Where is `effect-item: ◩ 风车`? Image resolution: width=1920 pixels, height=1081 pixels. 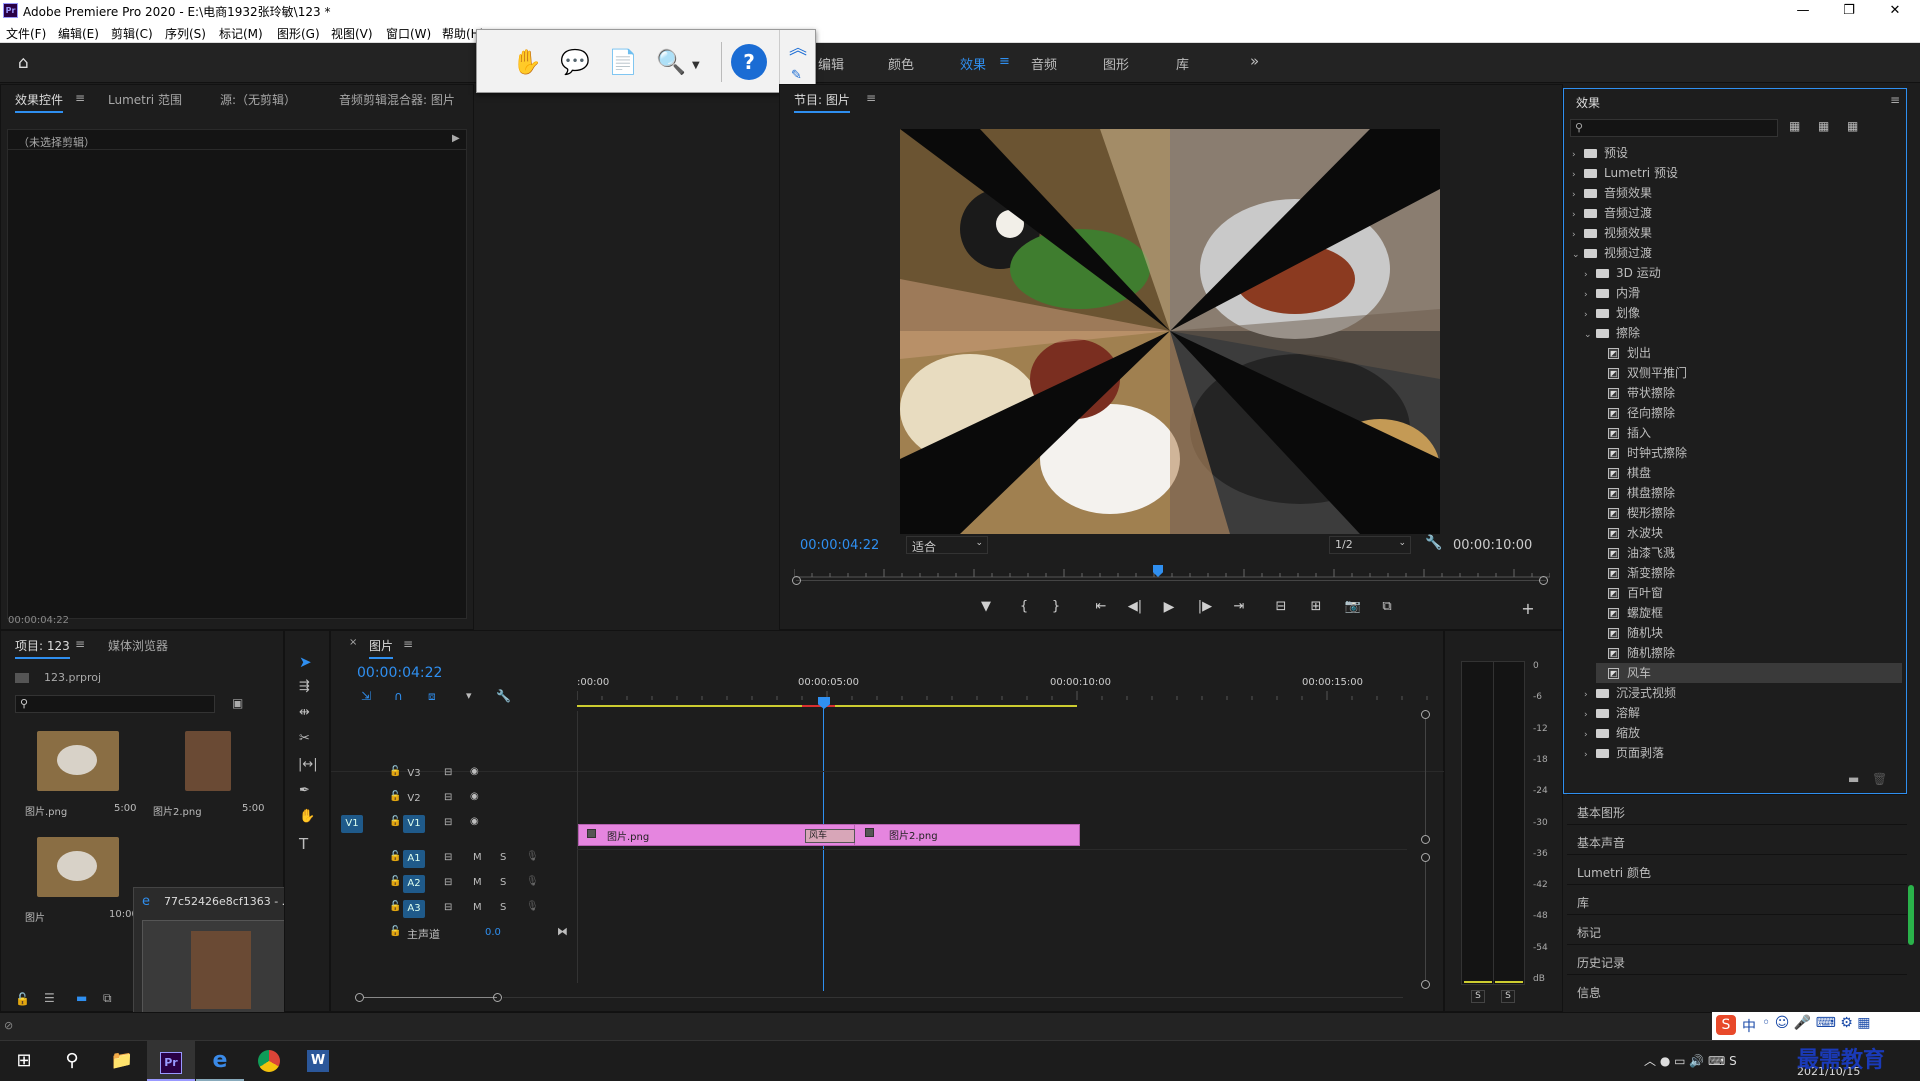 effect-item: ◩ 风车 is located at coordinates (1749, 673).